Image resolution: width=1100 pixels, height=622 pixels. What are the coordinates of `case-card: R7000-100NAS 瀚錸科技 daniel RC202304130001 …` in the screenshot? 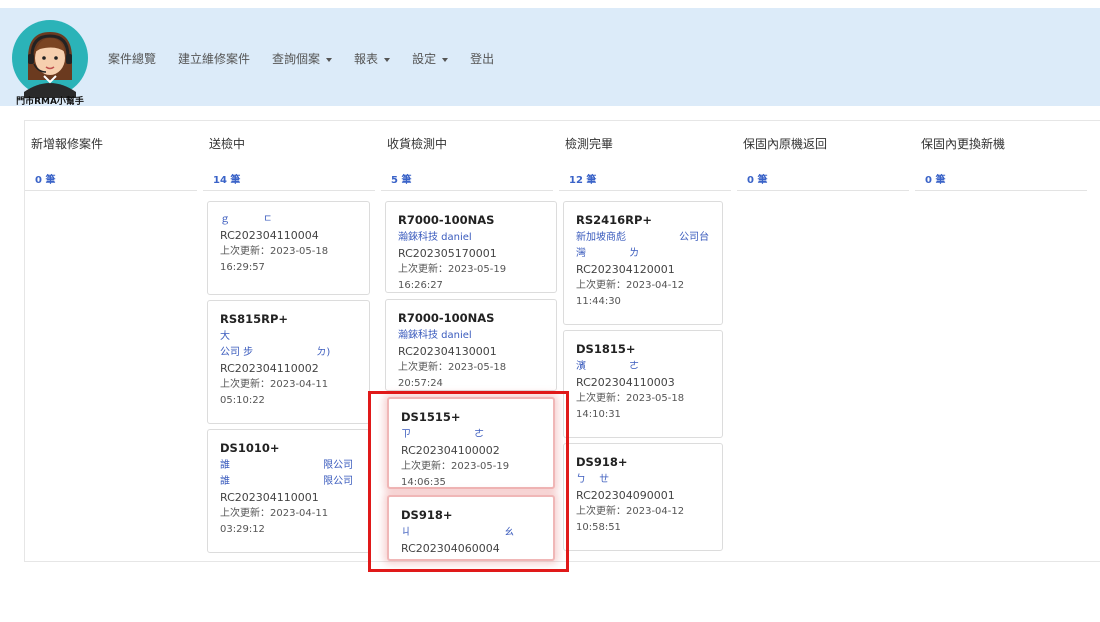 It's located at (471, 345).